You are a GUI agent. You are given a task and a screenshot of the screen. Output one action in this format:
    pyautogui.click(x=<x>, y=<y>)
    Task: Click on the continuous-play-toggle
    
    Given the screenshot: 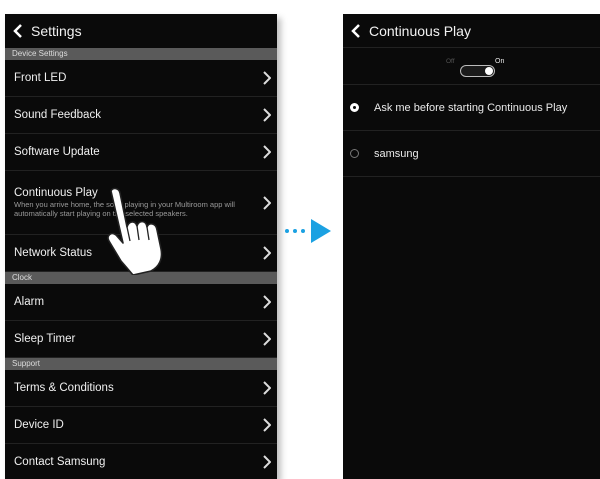 What is the action you would take?
    pyautogui.click(x=477, y=71)
    